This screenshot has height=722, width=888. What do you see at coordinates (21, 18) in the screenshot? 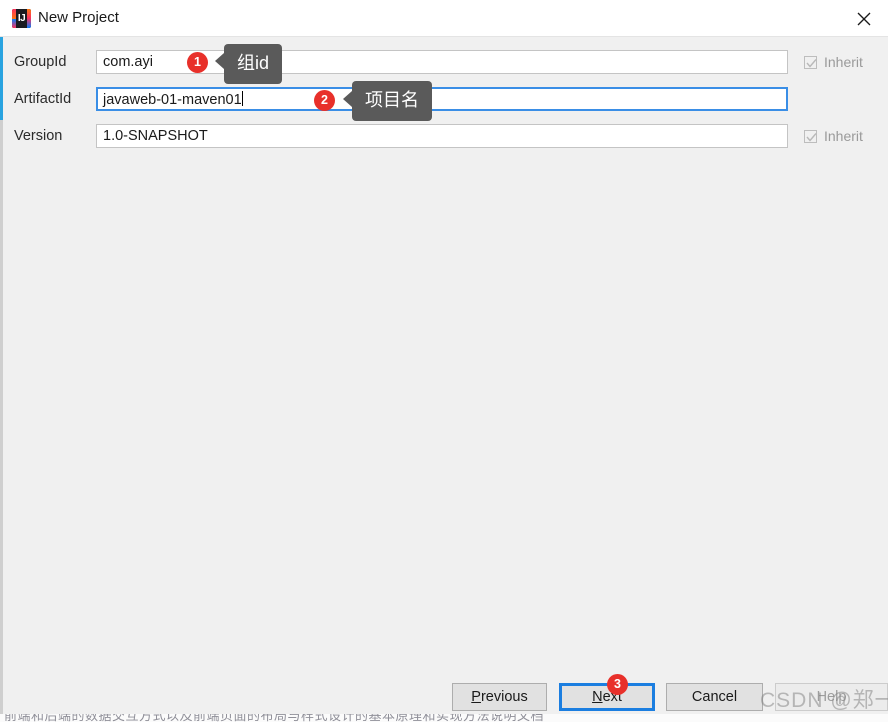
I see `intellij-idea-icon: IJ` at bounding box center [21, 18].